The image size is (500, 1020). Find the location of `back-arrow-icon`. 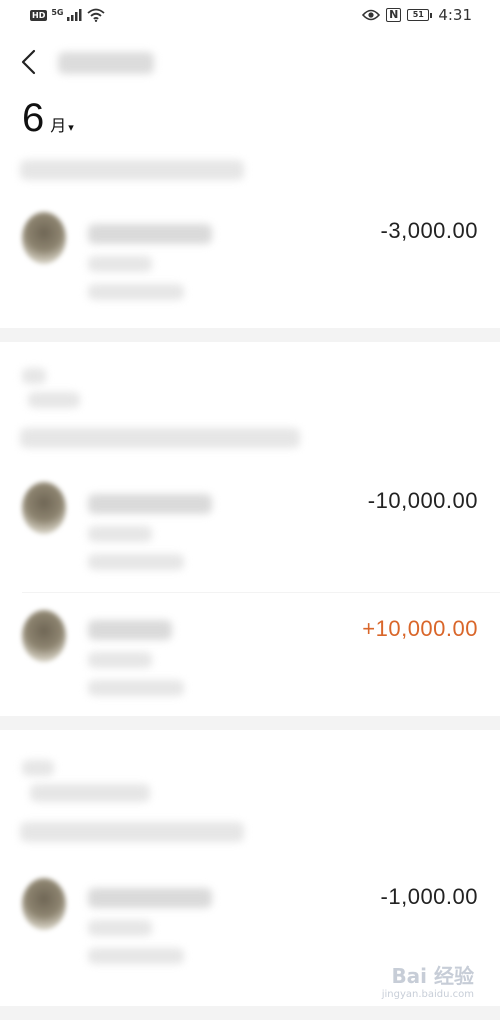

back-arrow-icon is located at coordinates (28, 62).